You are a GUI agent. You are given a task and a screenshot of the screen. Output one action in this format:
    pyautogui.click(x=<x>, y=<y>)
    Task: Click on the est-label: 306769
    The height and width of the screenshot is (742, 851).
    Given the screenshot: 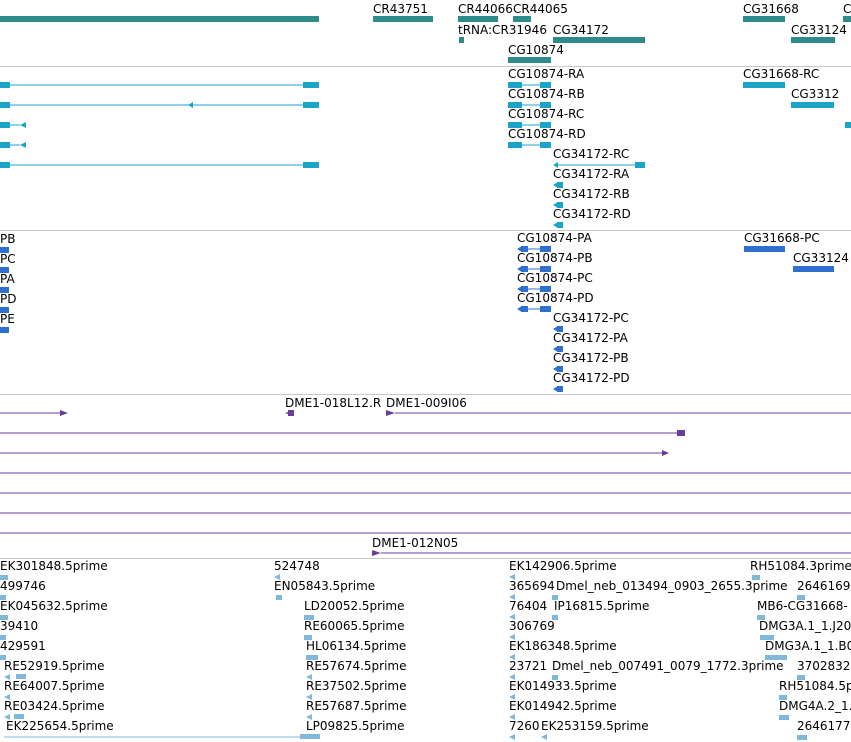 What is the action you would take?
    pyautogui.click(x=532, y=626)
    